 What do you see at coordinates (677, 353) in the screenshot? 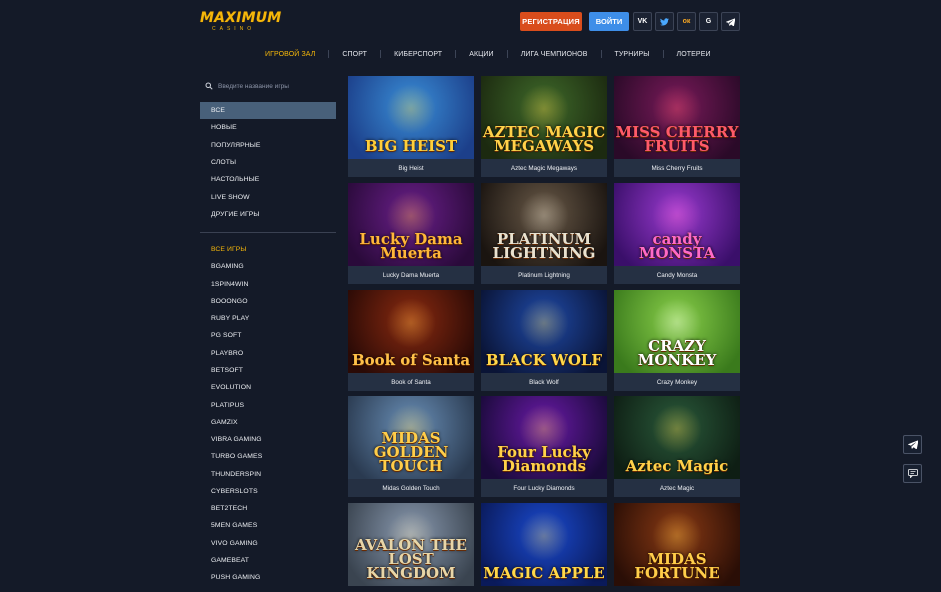
I see `game-artwork-title: CRAZY MONKEY` at bounding box center [677, 353].